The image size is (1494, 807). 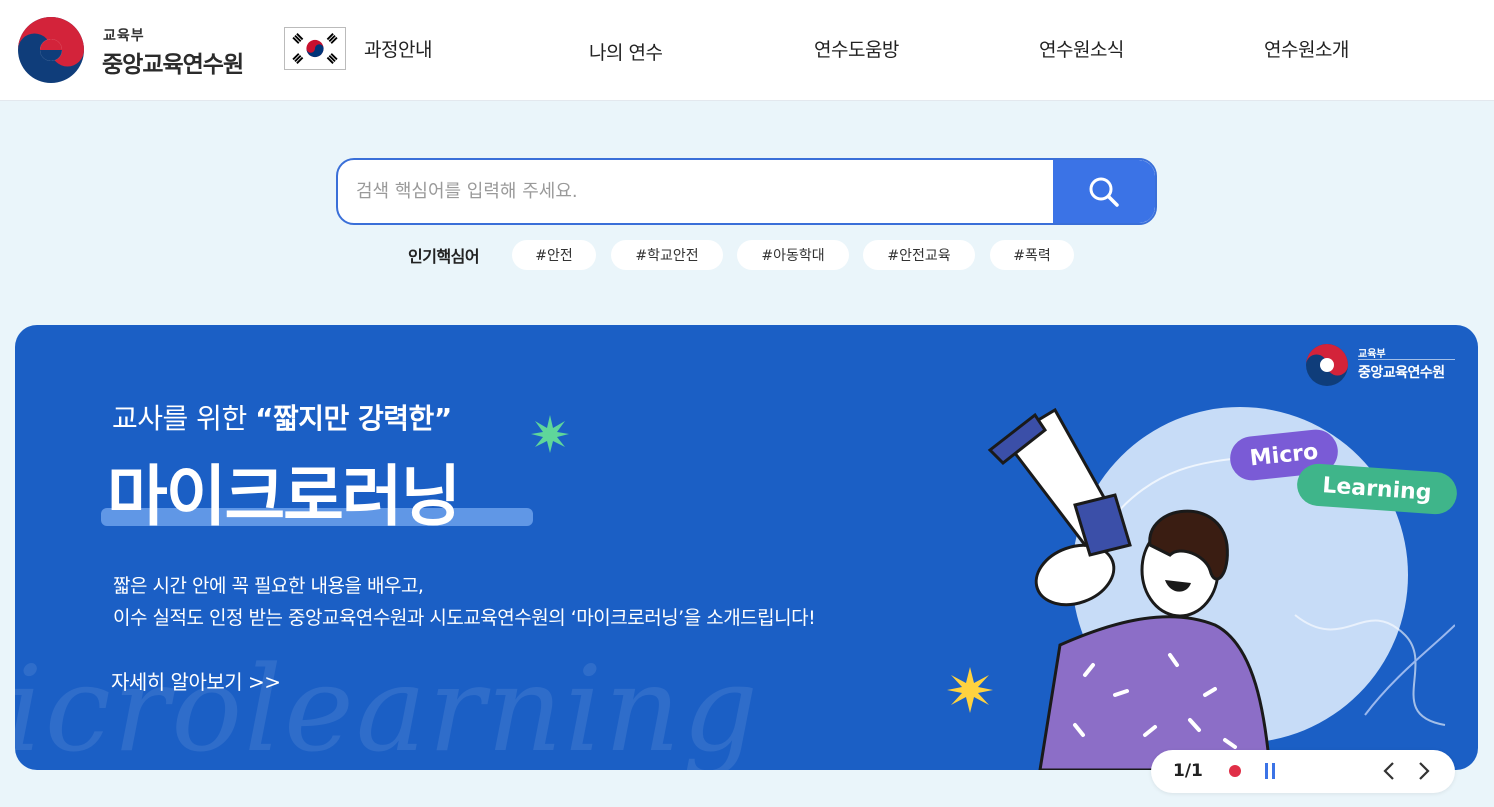 I want to click on keyword-tag: #안전, so click(x=554, y=255).